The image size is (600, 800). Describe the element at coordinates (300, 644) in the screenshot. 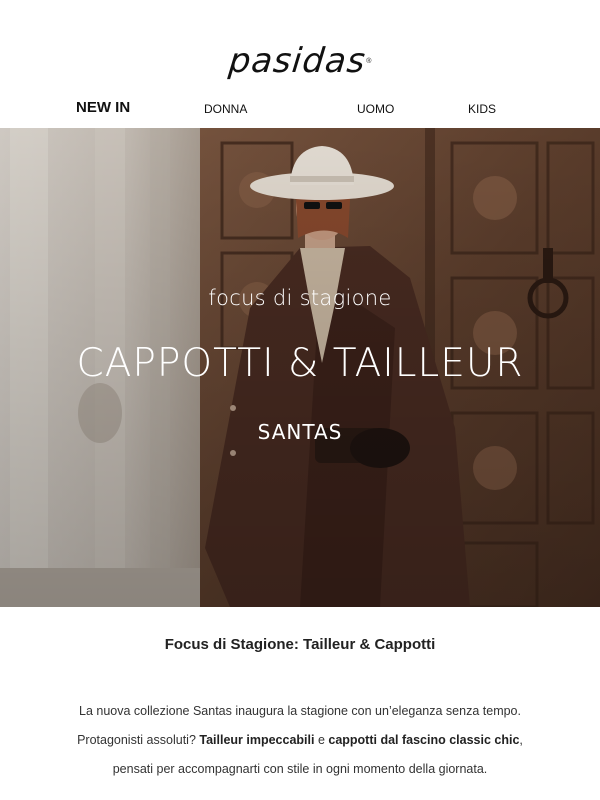

I see `section-title: Focus di Stagione: Tailleur & Cappotti` at that location.